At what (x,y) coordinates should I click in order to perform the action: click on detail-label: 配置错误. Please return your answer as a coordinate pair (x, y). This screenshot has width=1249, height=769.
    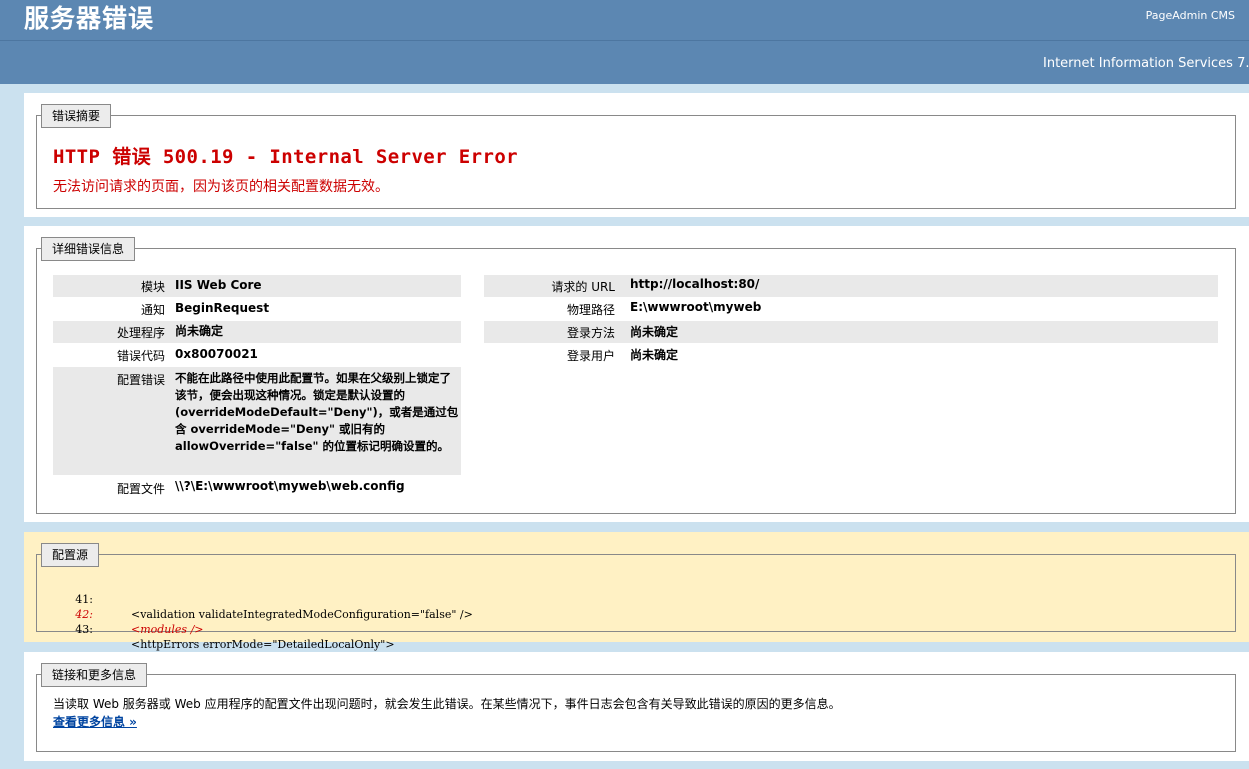
    Looking at the image, I should click on (140, 380).